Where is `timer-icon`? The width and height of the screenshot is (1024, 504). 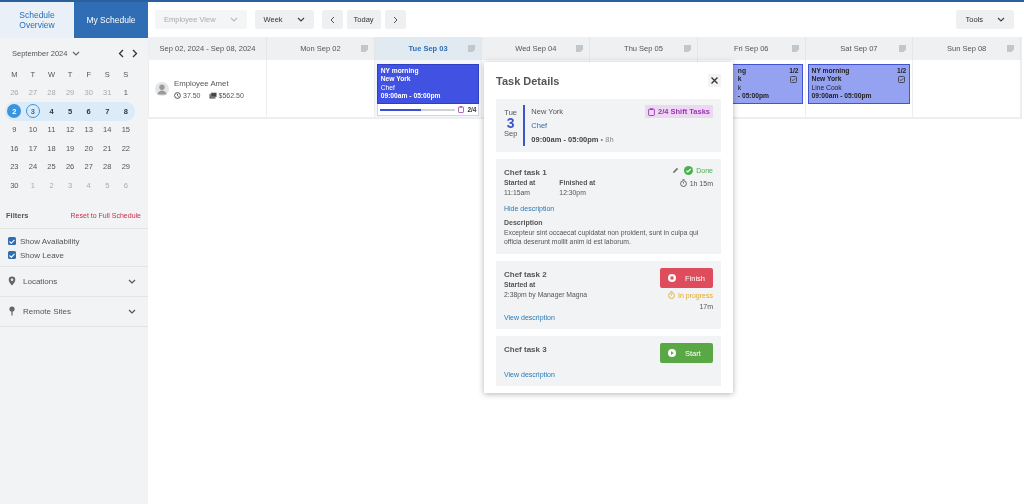
timer-icon is located at coordinates (671, 295).